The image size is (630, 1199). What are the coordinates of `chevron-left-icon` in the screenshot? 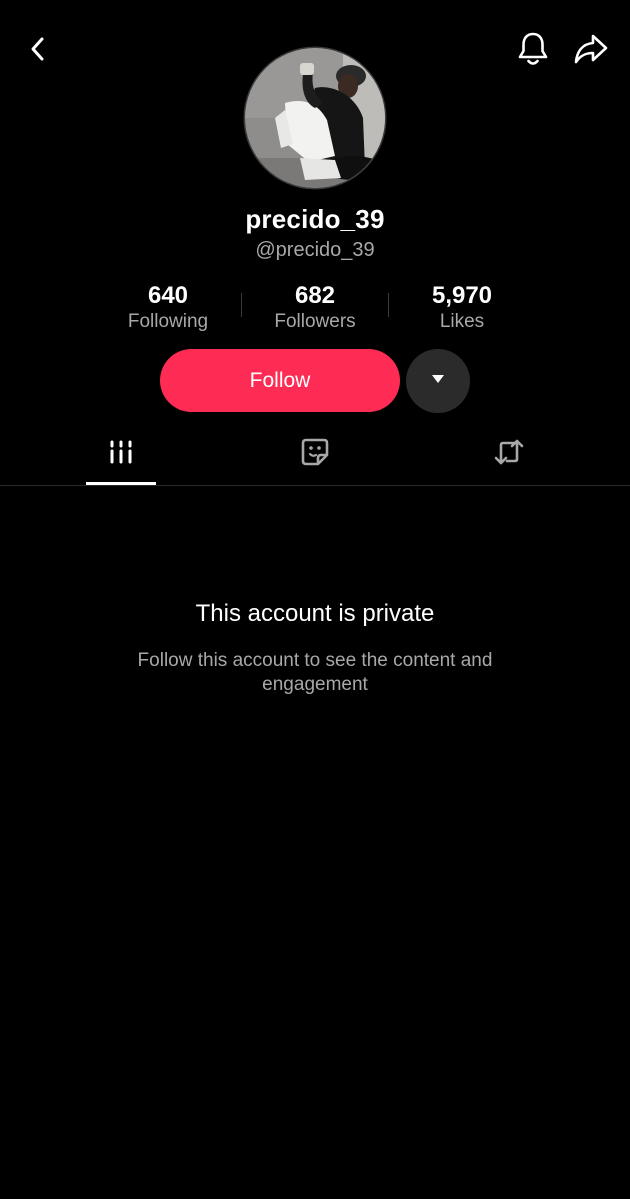 It's located at (38, 51).